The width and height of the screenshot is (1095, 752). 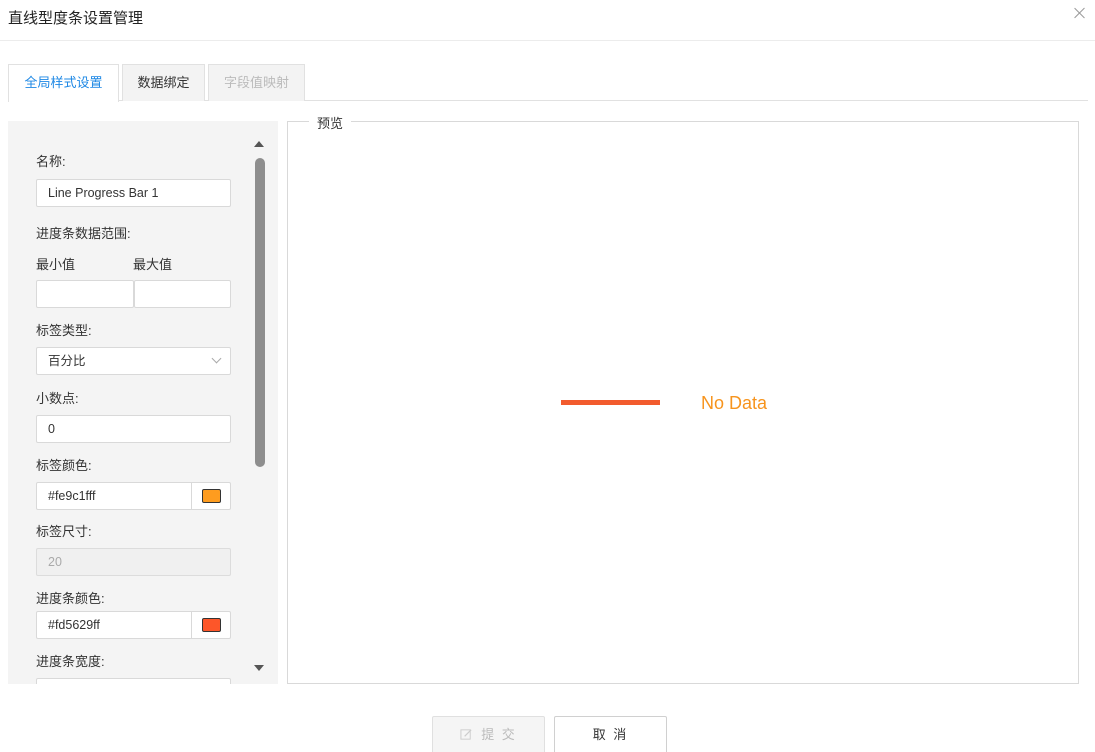 What do you see at coordinates (133, 193) in the screenshot?
I see `name-input: Line Progress Bar 1` at bounding box center [133, 193].